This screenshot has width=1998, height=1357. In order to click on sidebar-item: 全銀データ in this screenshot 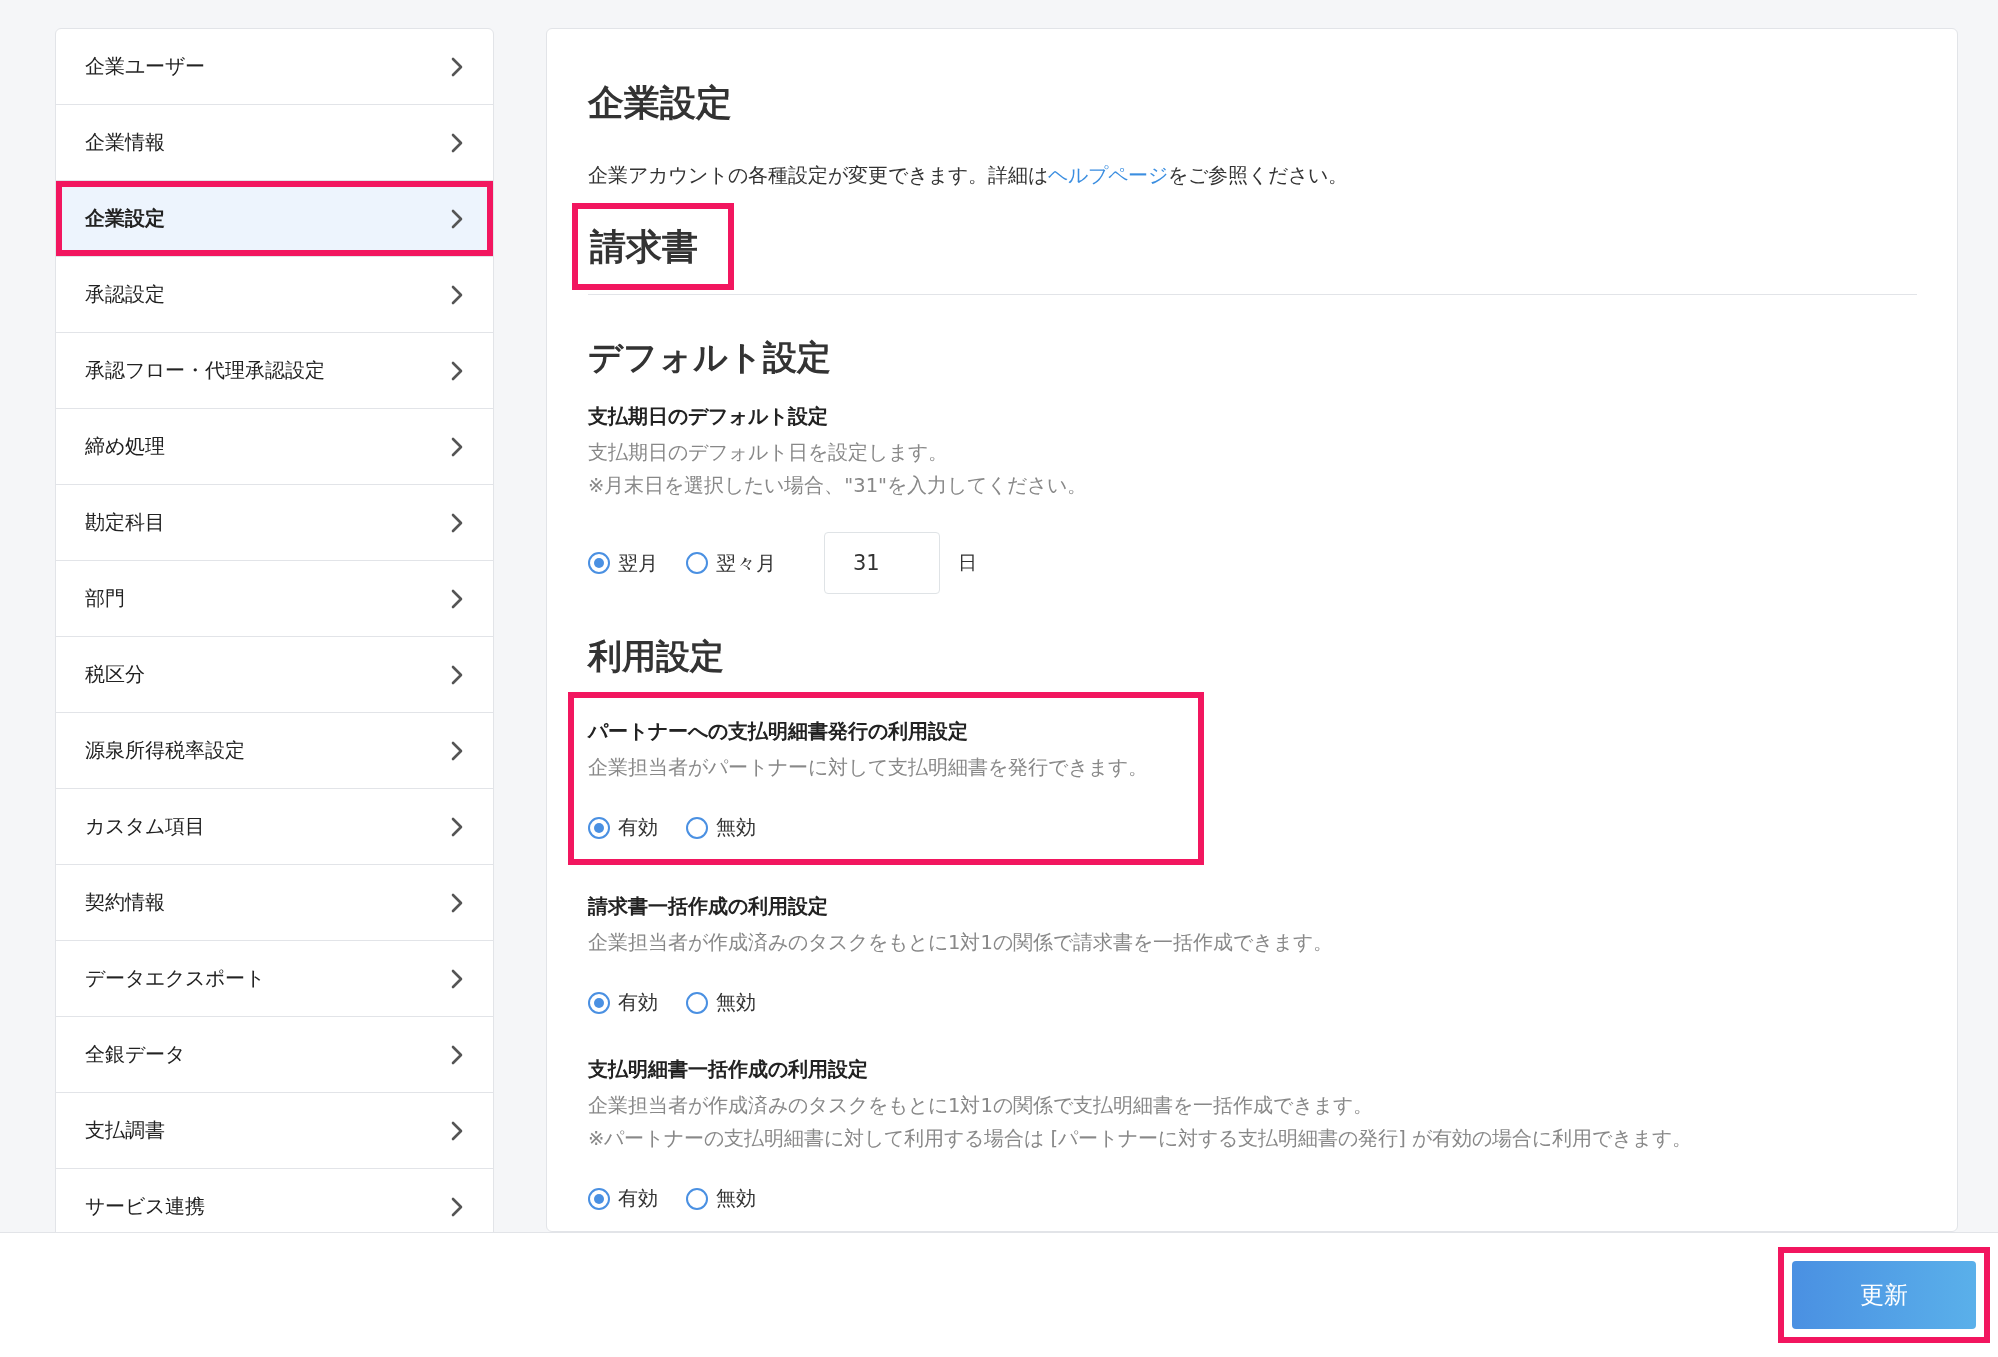, I will do `click(274, 1055)`.